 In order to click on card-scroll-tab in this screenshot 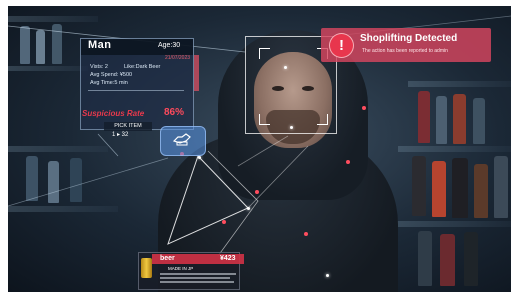, I will do `click(196, 73)`.